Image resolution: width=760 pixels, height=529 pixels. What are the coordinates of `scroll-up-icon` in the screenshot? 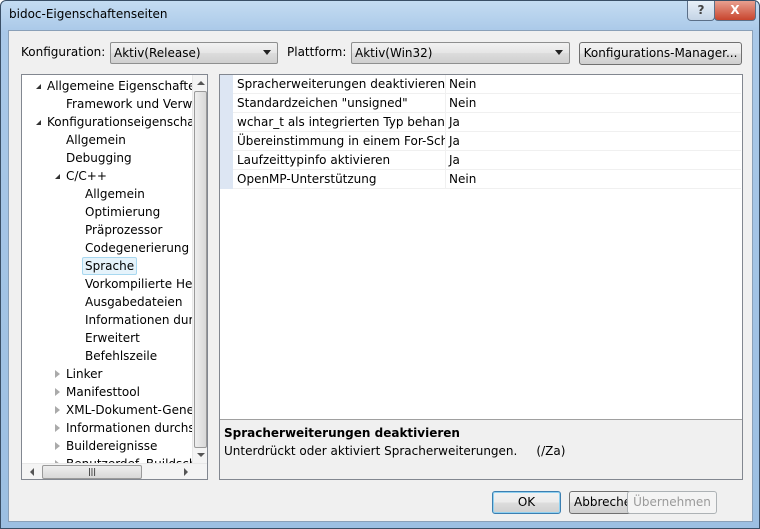 It's located at (201, 83).